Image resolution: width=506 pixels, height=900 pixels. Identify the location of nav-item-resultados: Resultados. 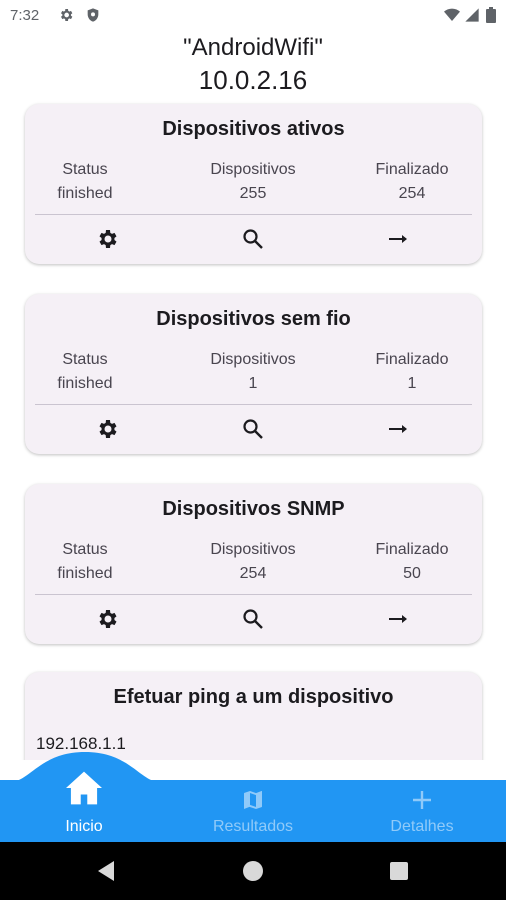
(253, 811).